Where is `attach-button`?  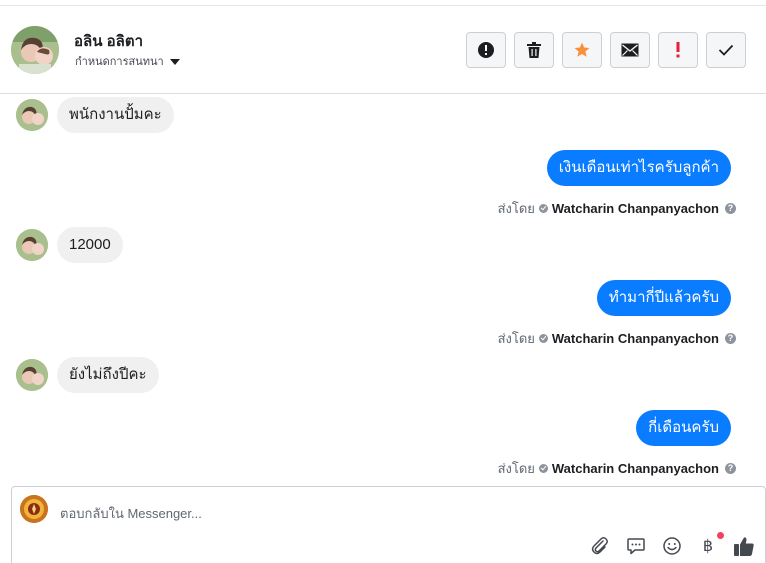
attach-button is located at coordinates (600, 546).